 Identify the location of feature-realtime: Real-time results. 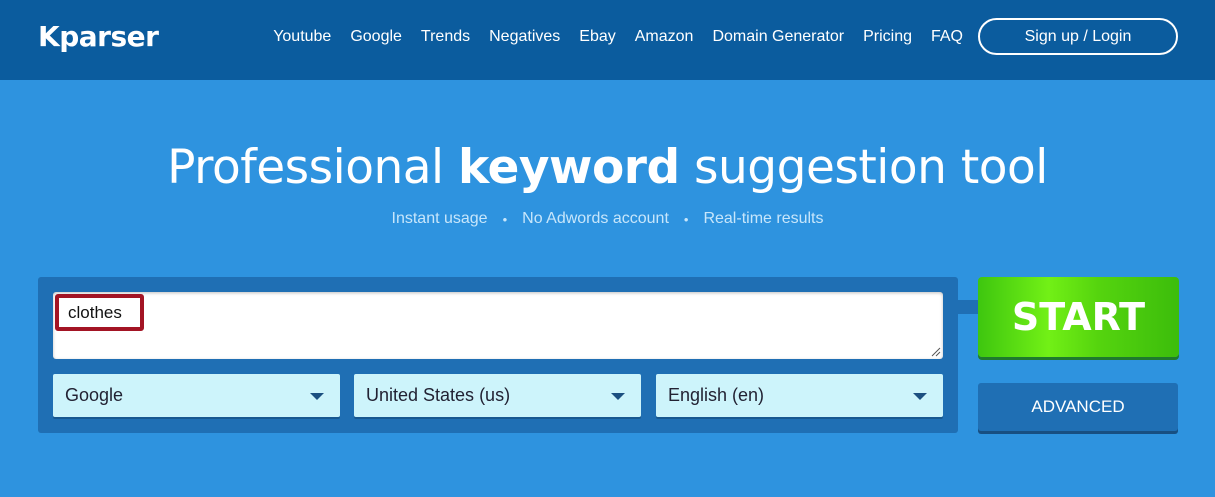
(763, 218).